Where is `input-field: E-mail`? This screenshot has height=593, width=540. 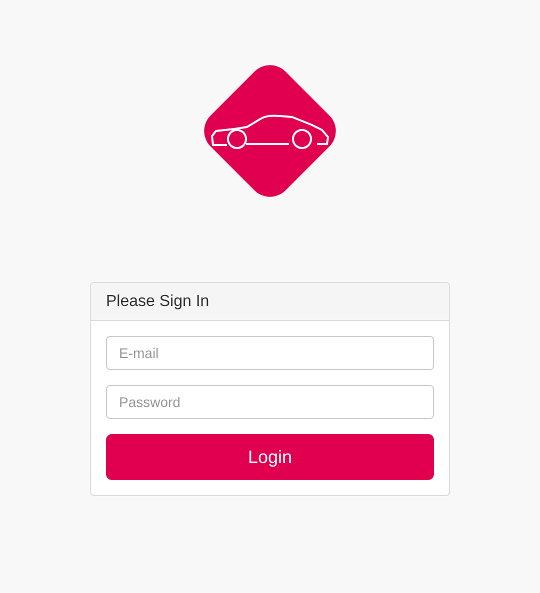 input-field: E-mail is located at coordinates (270, 353).